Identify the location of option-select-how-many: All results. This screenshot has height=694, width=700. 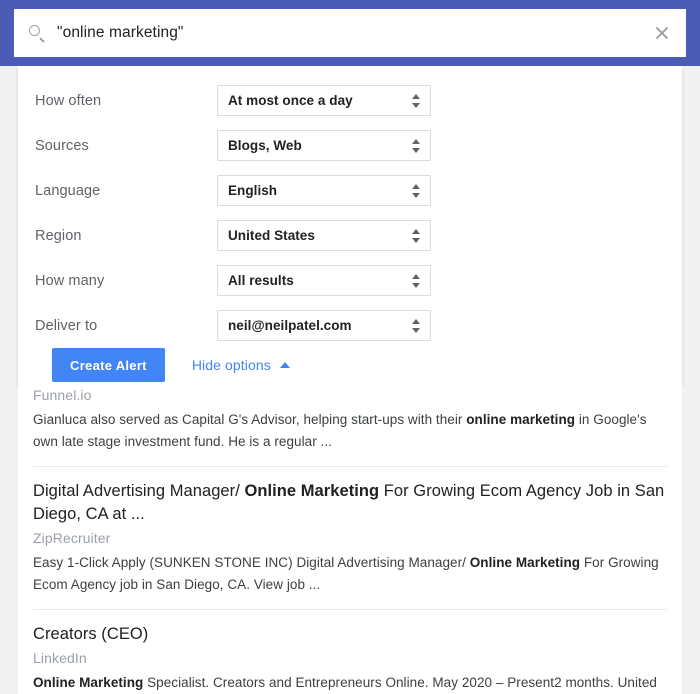
(324, 280).